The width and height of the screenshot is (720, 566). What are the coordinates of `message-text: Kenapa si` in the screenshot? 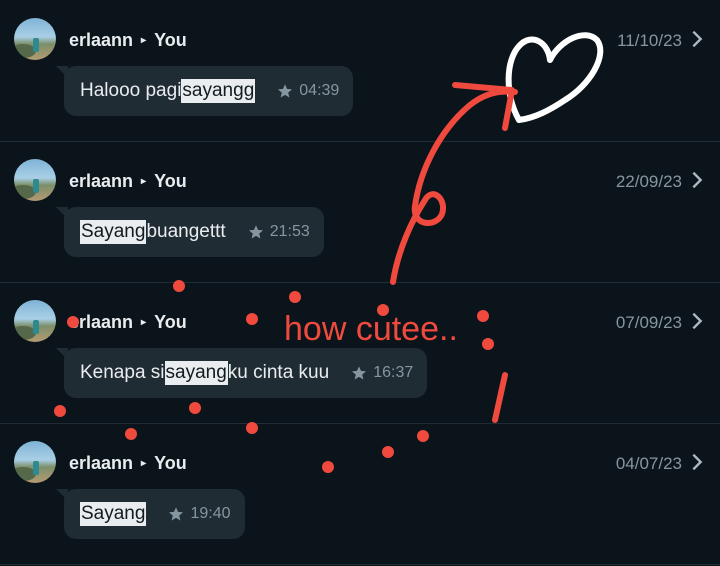 It's located at (122, 372).